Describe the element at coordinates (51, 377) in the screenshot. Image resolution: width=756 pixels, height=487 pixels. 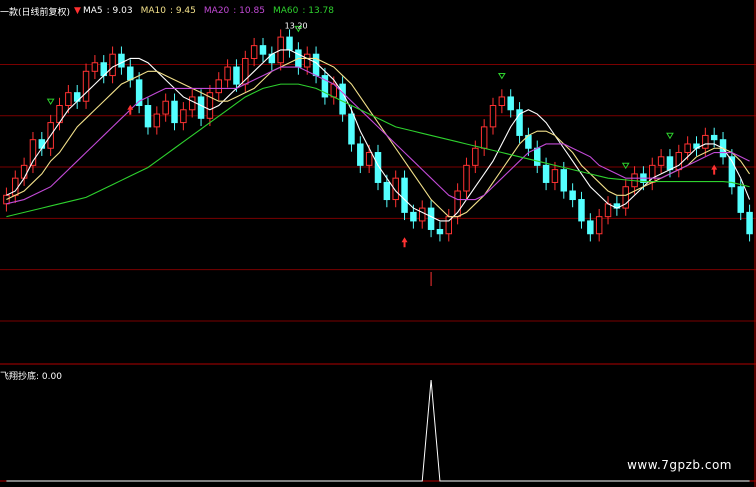
I see `sub-indicator-value: 0.00` at that location.